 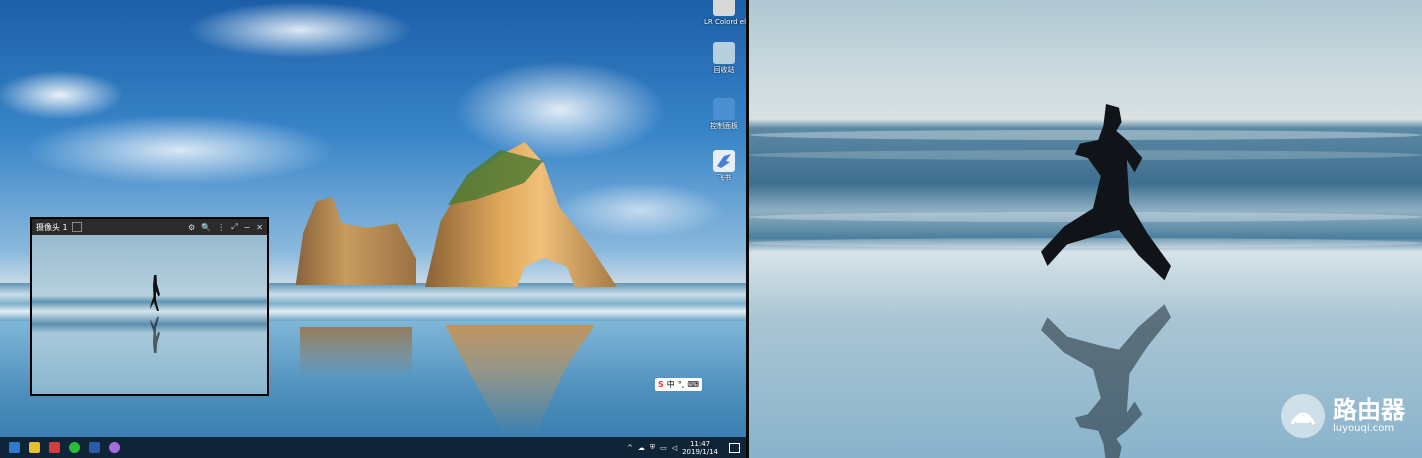 I want to click on desktop-icon-recycle-bin: 回收站, so click(x=724, y=58).